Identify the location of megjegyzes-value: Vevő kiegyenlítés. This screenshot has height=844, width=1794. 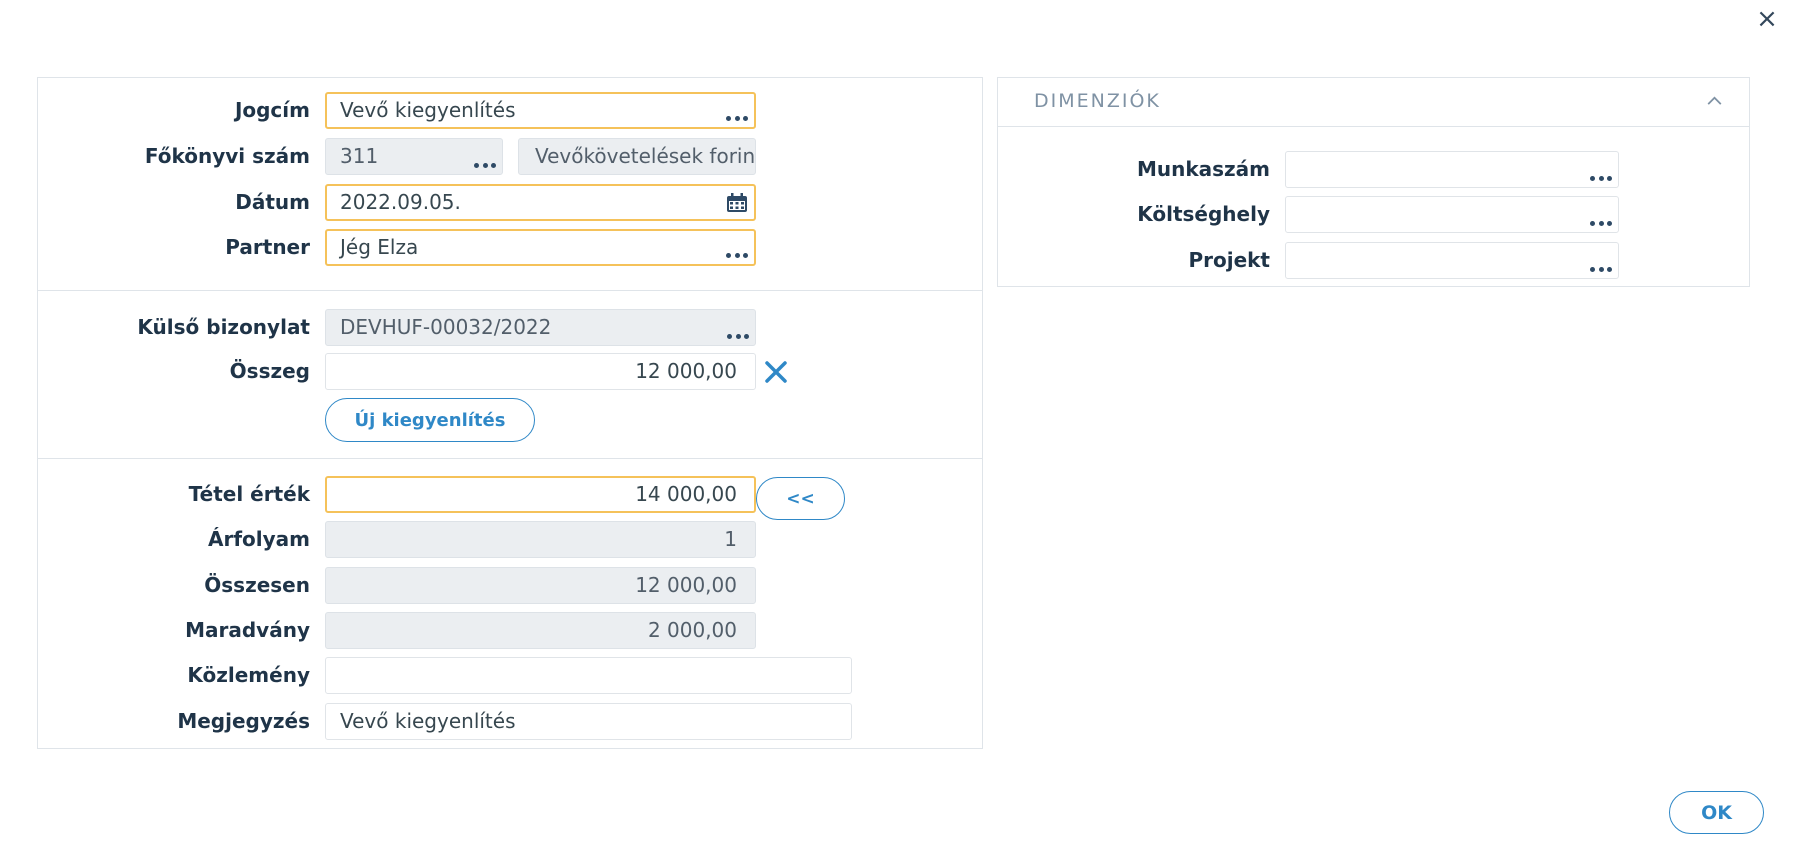
(428, 721).